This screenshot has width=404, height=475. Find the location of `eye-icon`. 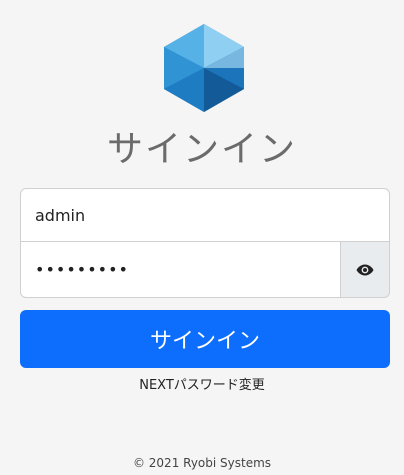

eye-icon is located at coordinates (365, 269).